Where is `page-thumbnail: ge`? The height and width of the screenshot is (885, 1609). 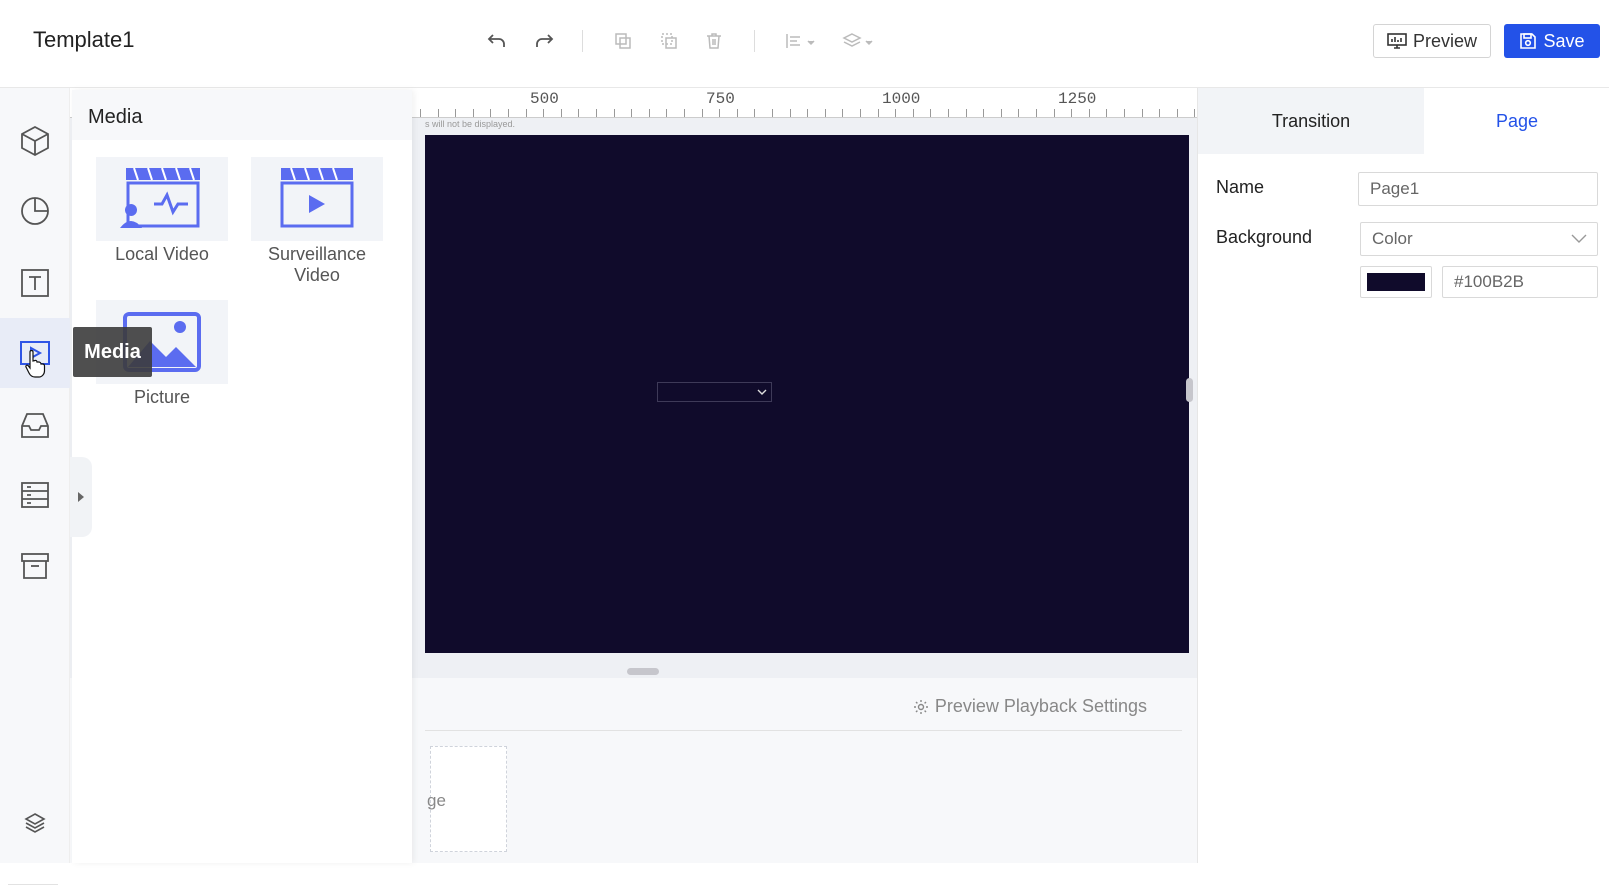
page-thumbnail: ge is located at coordinates (467, 799).